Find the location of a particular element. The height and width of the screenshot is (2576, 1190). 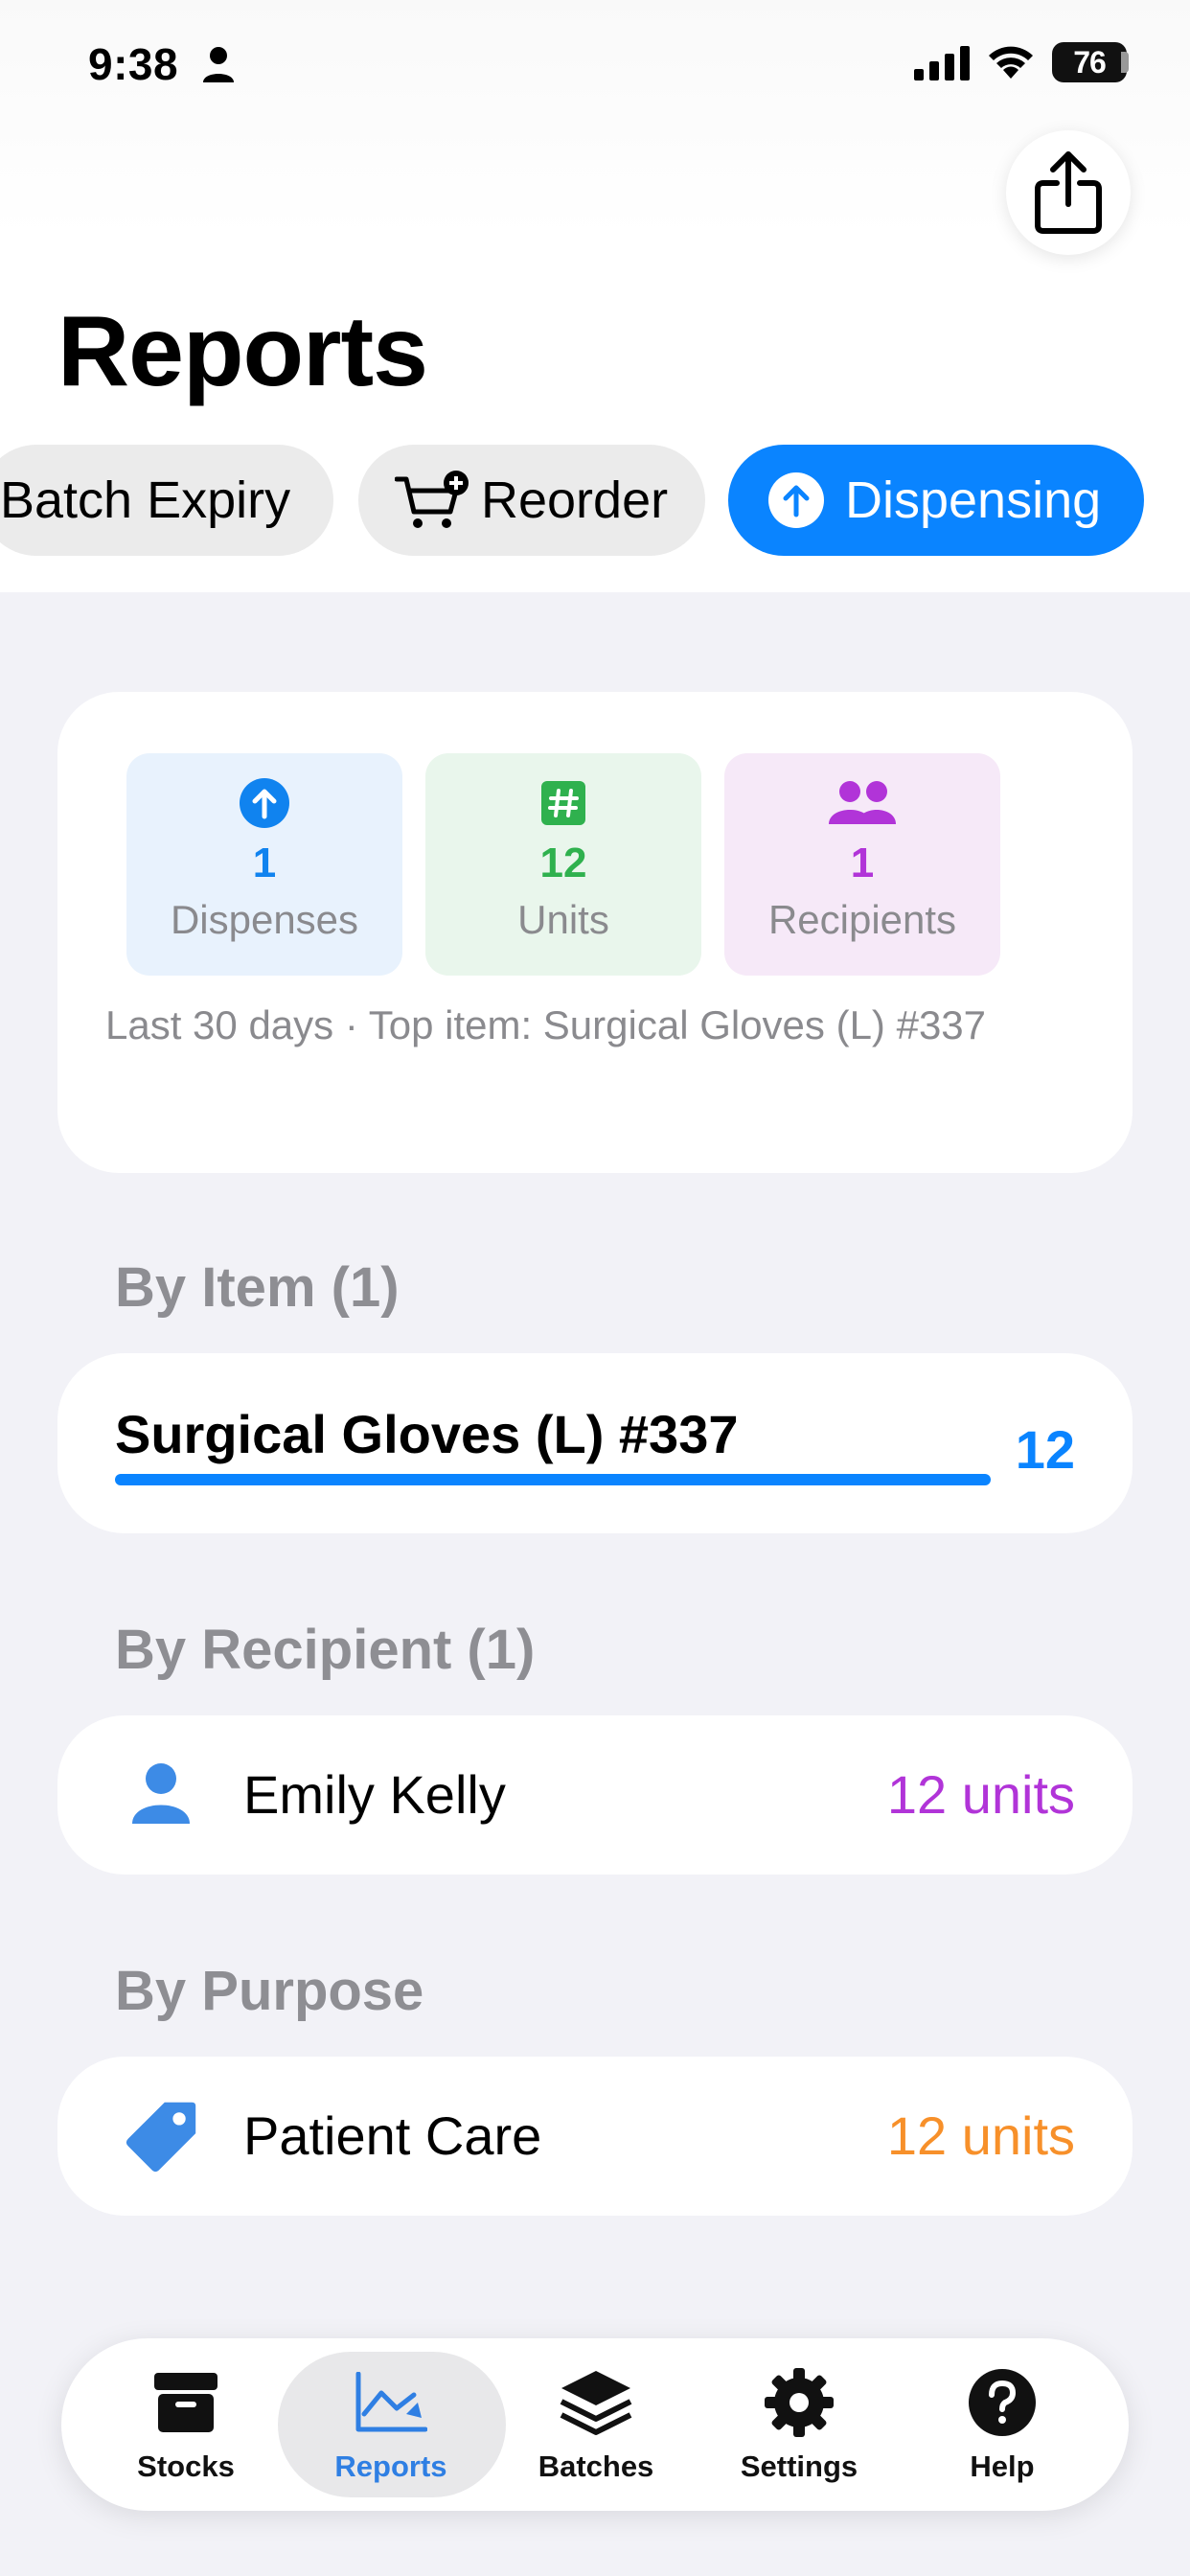

tab-settings: Settings is located at coordinates (799, 2429).